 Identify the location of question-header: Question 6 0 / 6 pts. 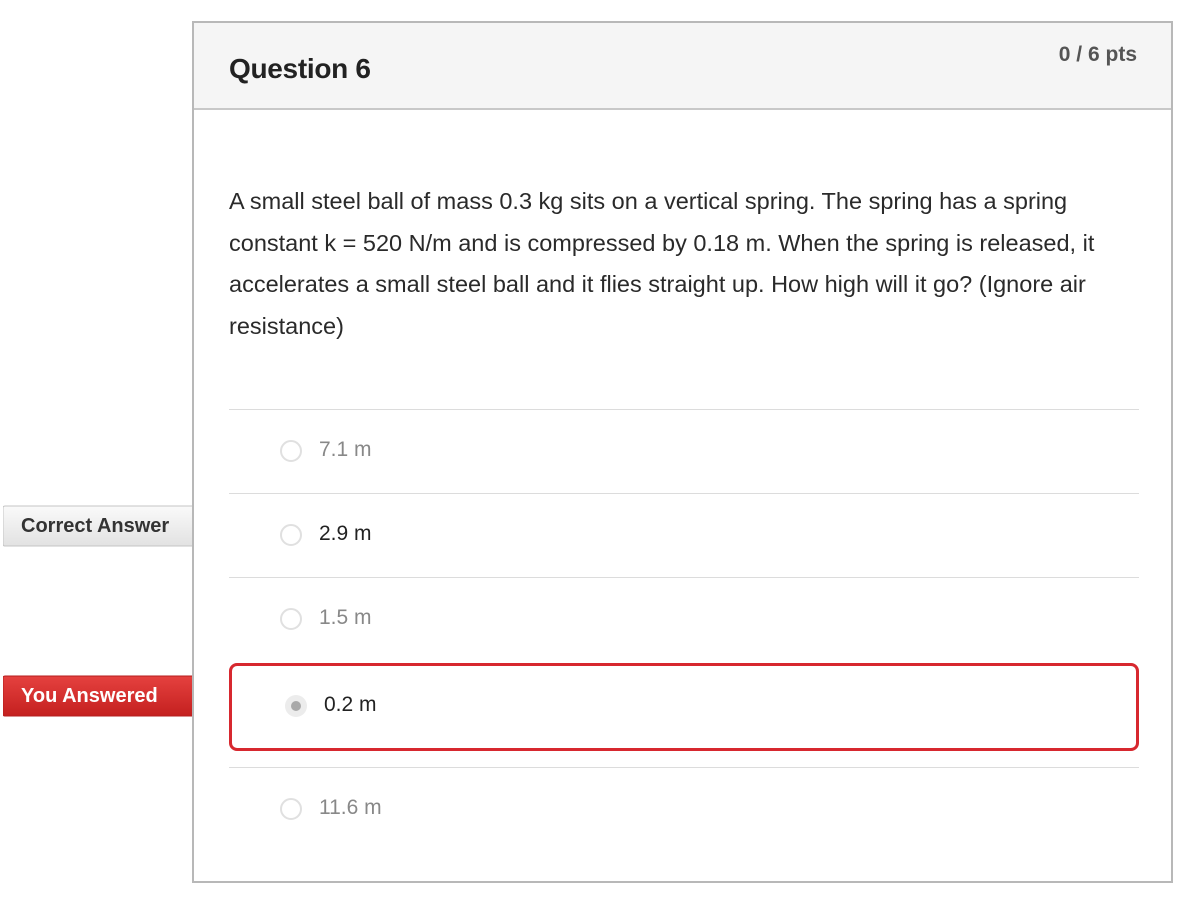
(682, 66).